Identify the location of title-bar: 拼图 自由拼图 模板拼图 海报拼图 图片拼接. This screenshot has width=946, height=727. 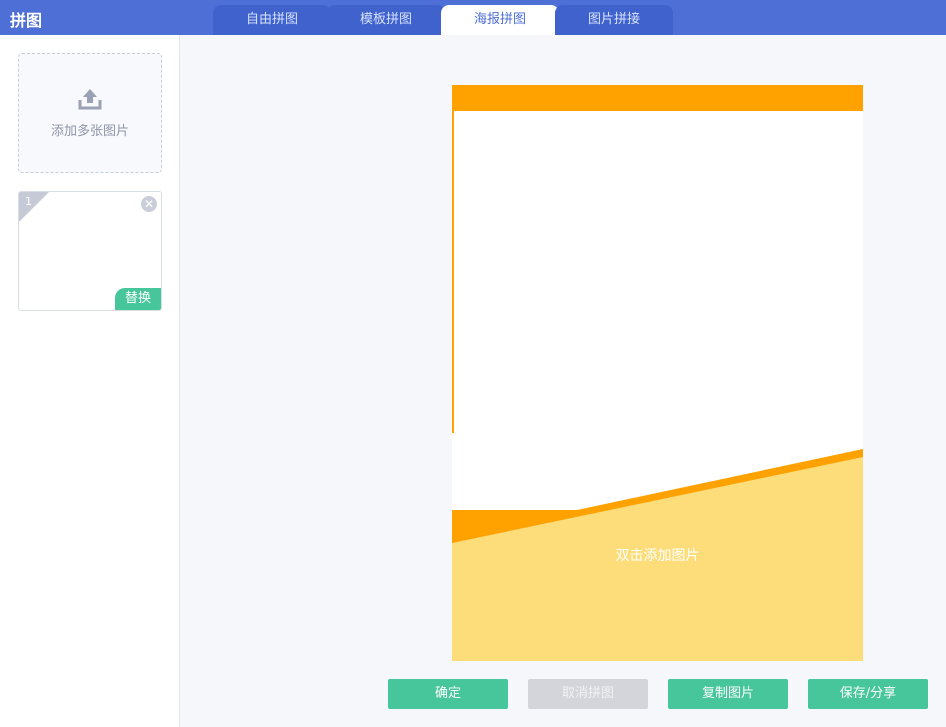
(473, 17).